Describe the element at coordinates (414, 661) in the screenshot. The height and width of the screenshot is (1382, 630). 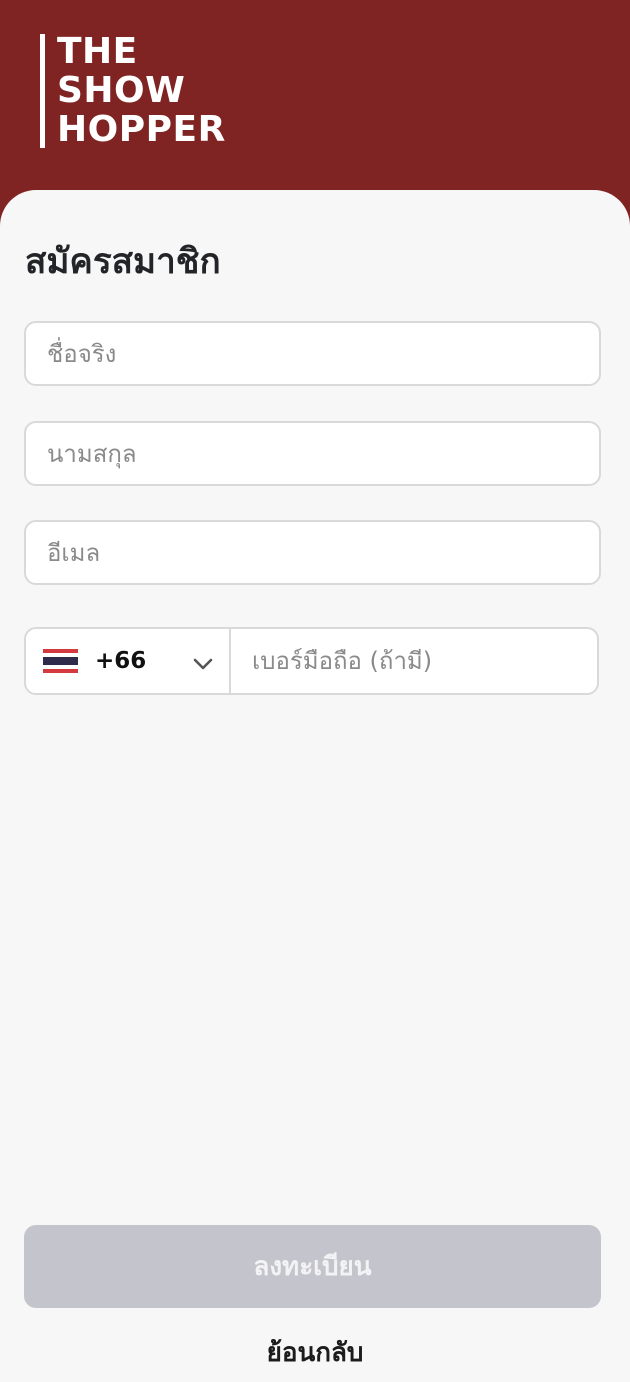
I see `phone-number-input` at that location.